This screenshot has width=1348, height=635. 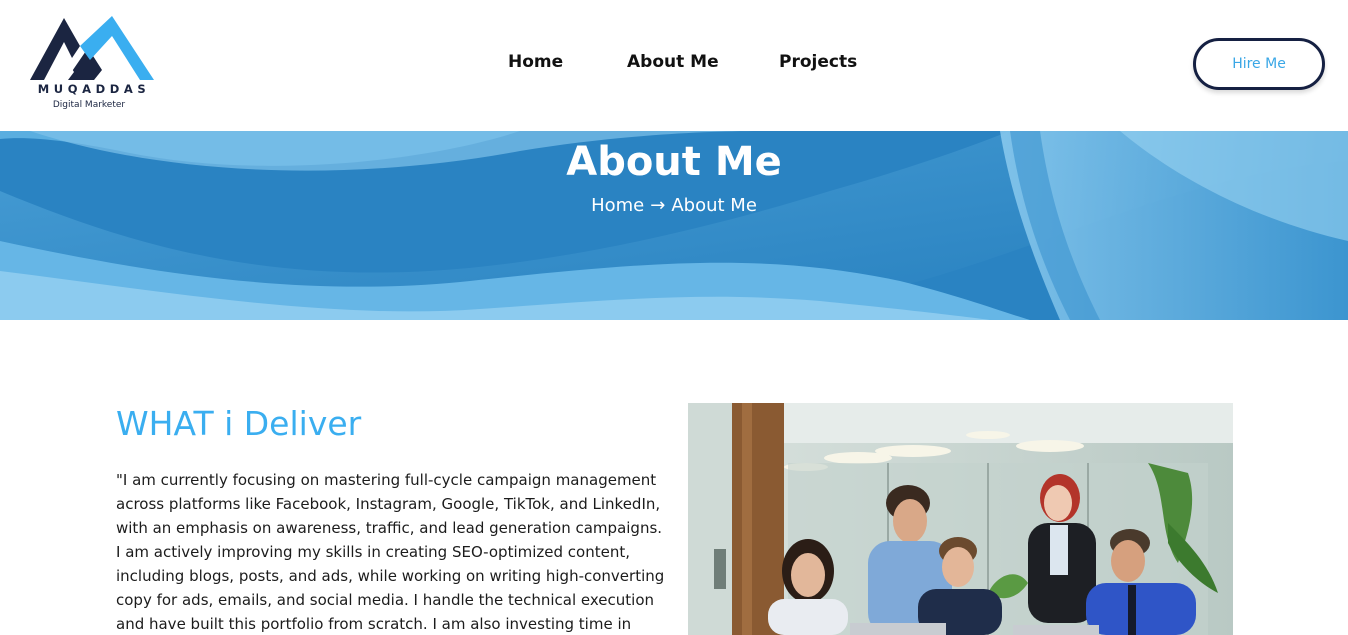 I want to click on page-title: About Me, so click(x=674, y=162).